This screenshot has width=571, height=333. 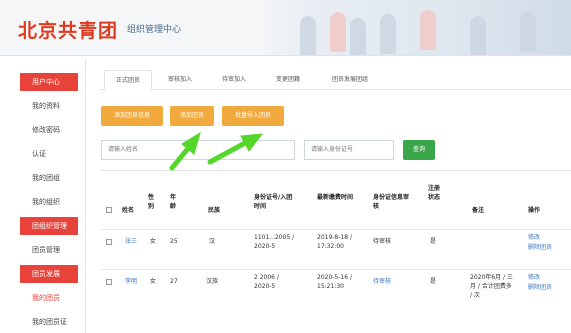 I want to click on column-header: 性别, so click(x=151, y=202).